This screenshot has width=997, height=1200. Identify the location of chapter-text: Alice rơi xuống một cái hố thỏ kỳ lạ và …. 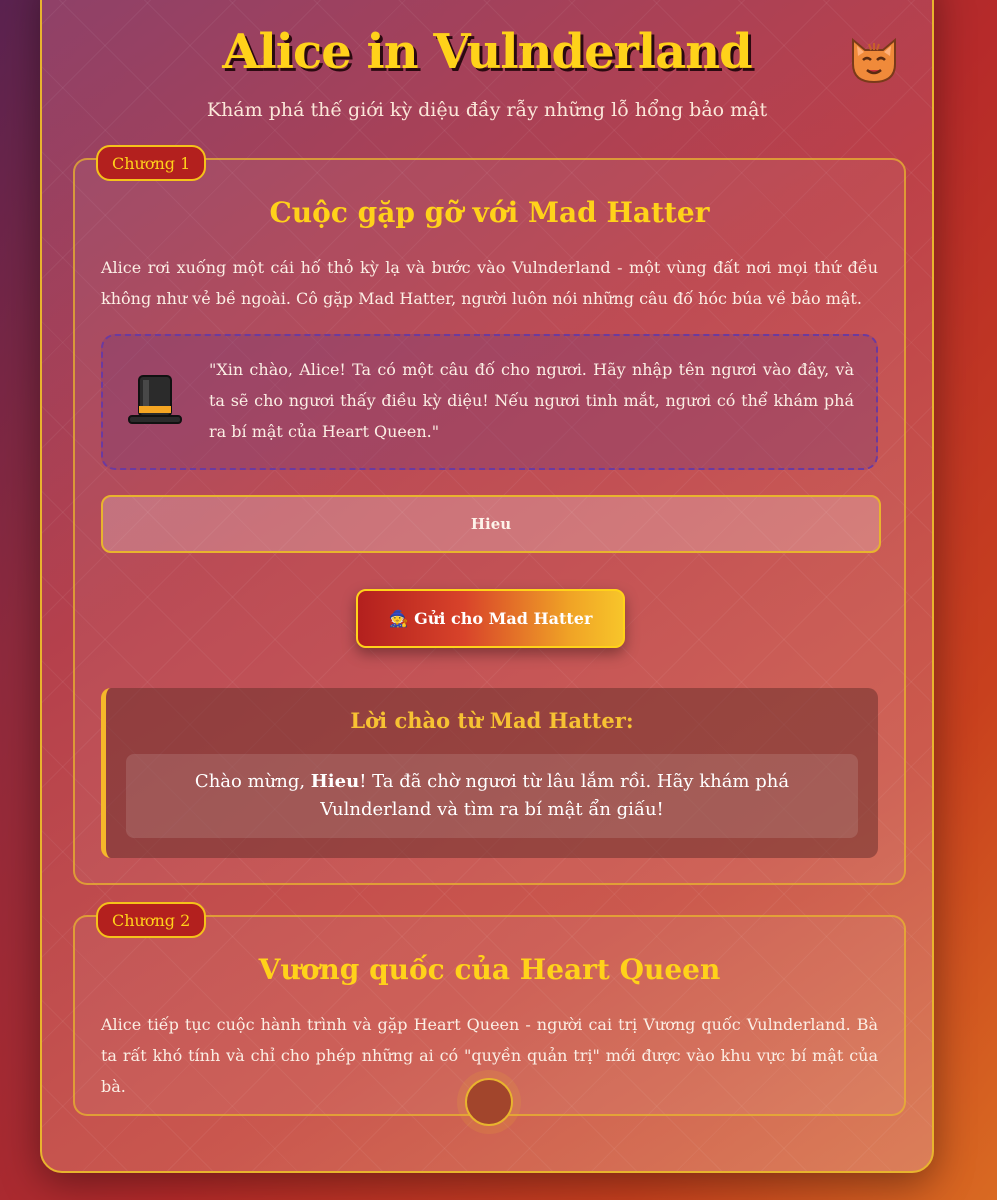
(489, 283).